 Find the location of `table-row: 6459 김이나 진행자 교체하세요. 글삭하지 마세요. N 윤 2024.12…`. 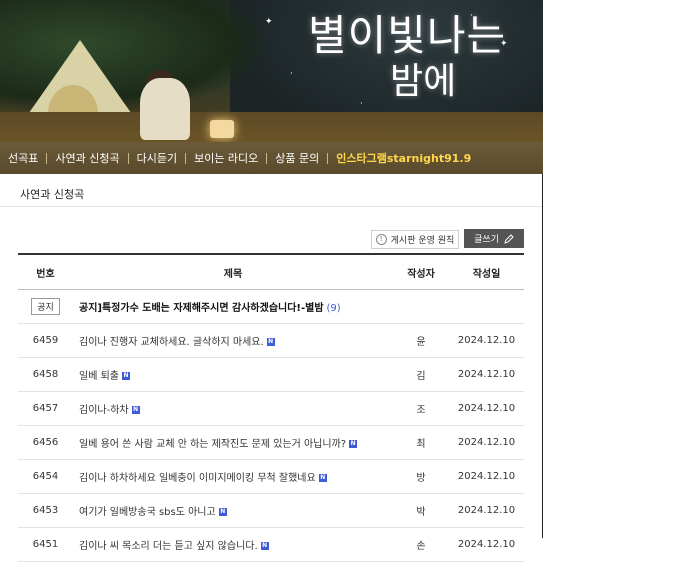

table-row: 6459 김이나 진행자 교체하세요. 글삭하지 마세요. N 윤 2024.12… is located at coordinates (271, 340).